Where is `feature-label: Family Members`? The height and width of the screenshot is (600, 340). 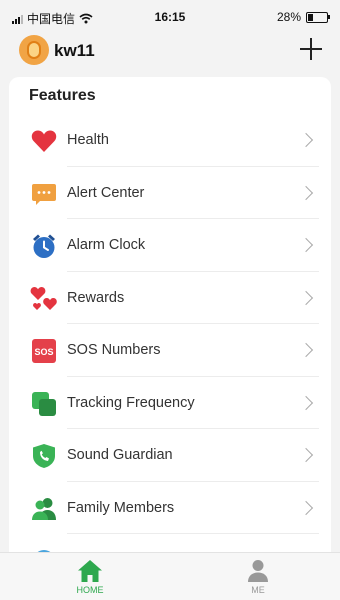 feature-label: Family Members is located at coordinates (121, 507).